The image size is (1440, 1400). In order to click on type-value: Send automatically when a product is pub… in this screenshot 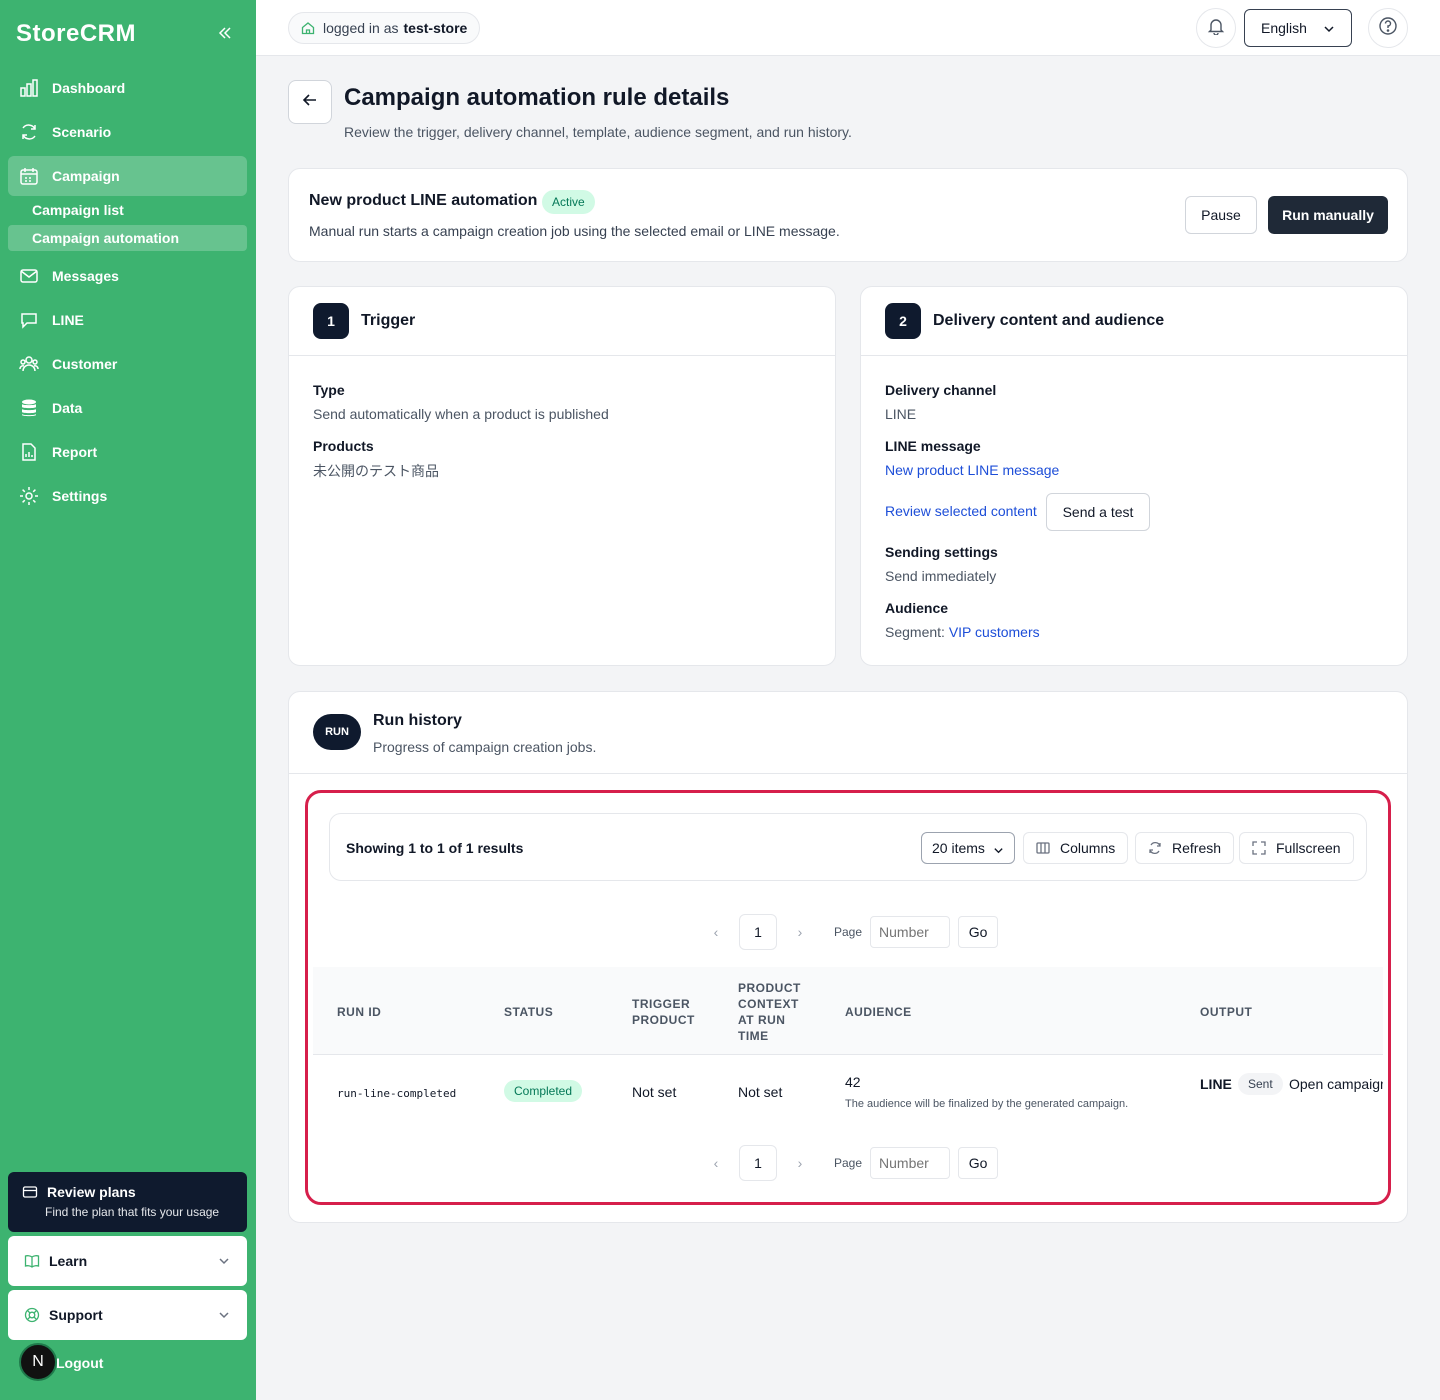, I will do `click(461, 414)`.